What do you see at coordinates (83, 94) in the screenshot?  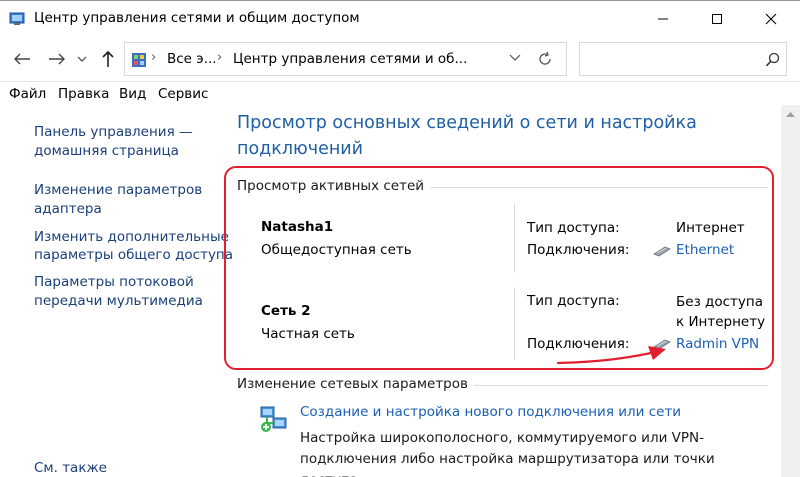 I see `menu-edit: Правка` at bounding box center [83, 94].